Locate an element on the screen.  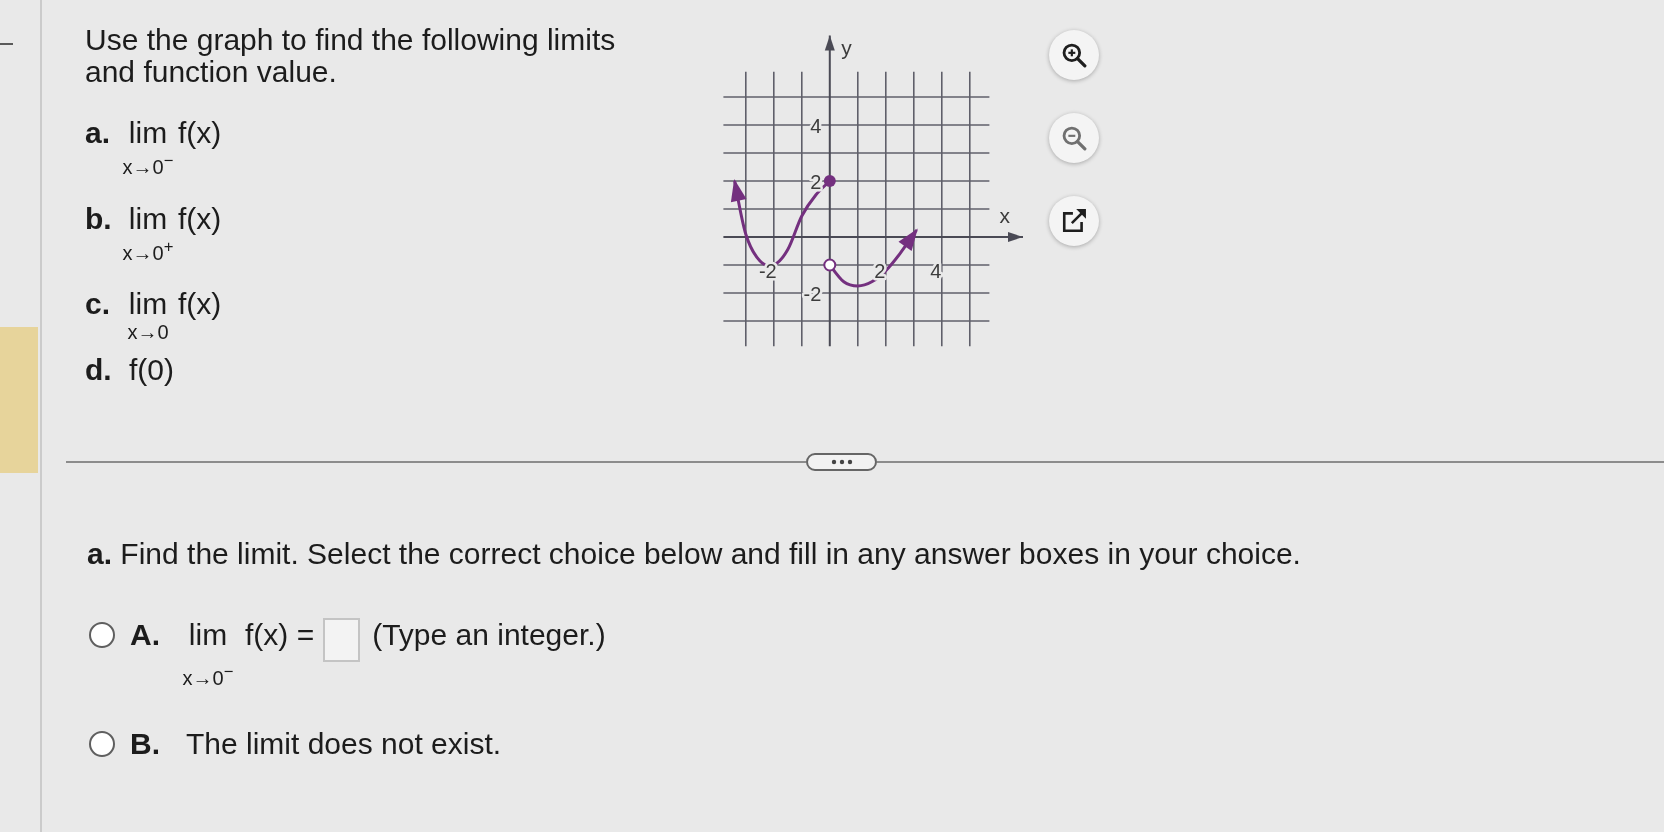
part-letter: b. is located at coordinates (99, 218).